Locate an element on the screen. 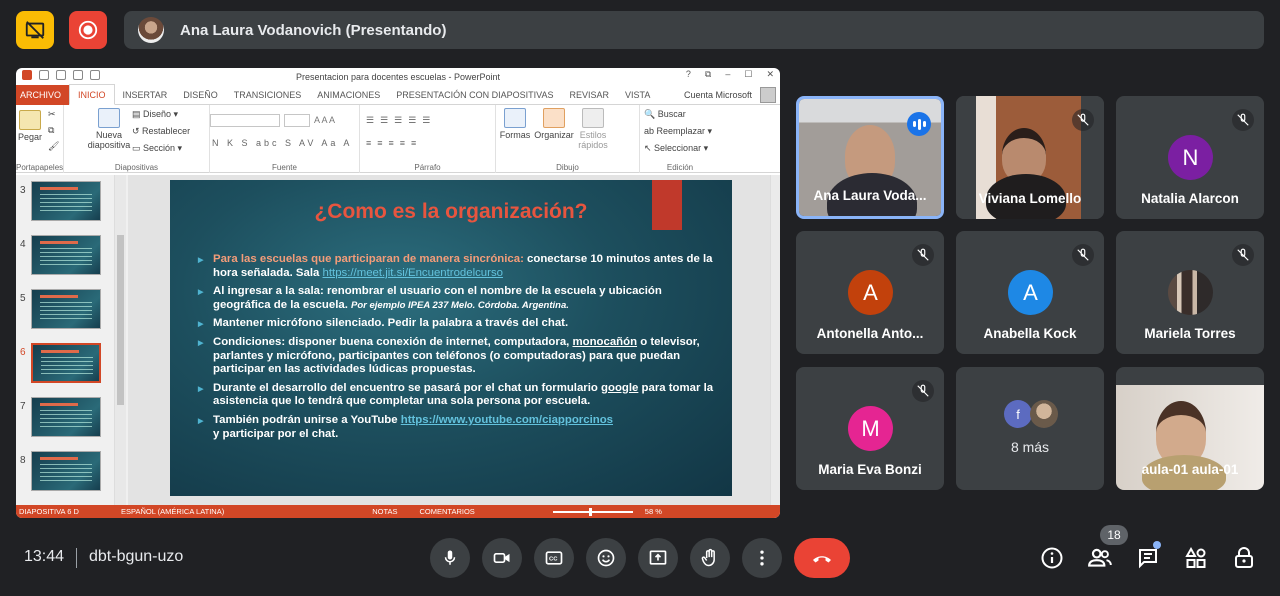 The width and height of the screenshot is (1280, 596). camera-button is located at coordinates (502, 558).